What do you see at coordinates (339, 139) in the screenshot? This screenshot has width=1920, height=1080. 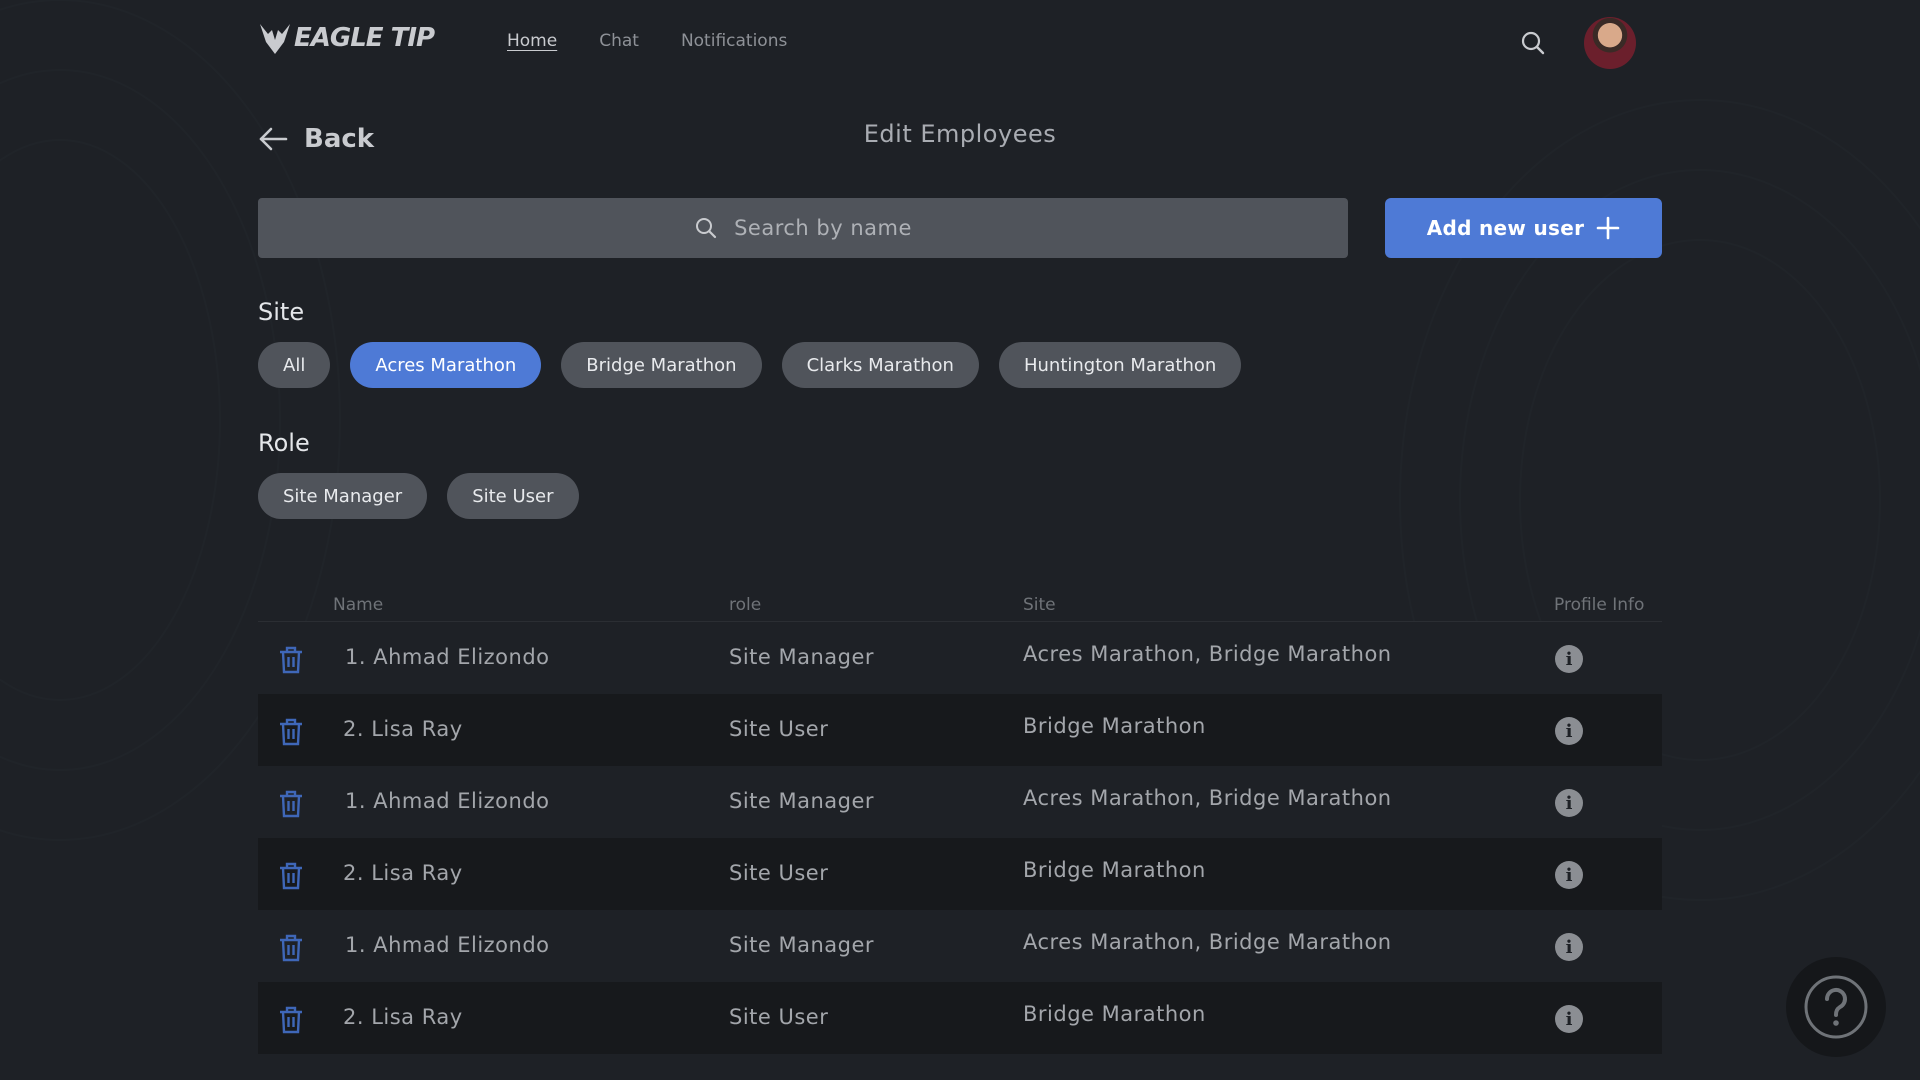 I see `back-label: Back` at bounding box center [339, 139].